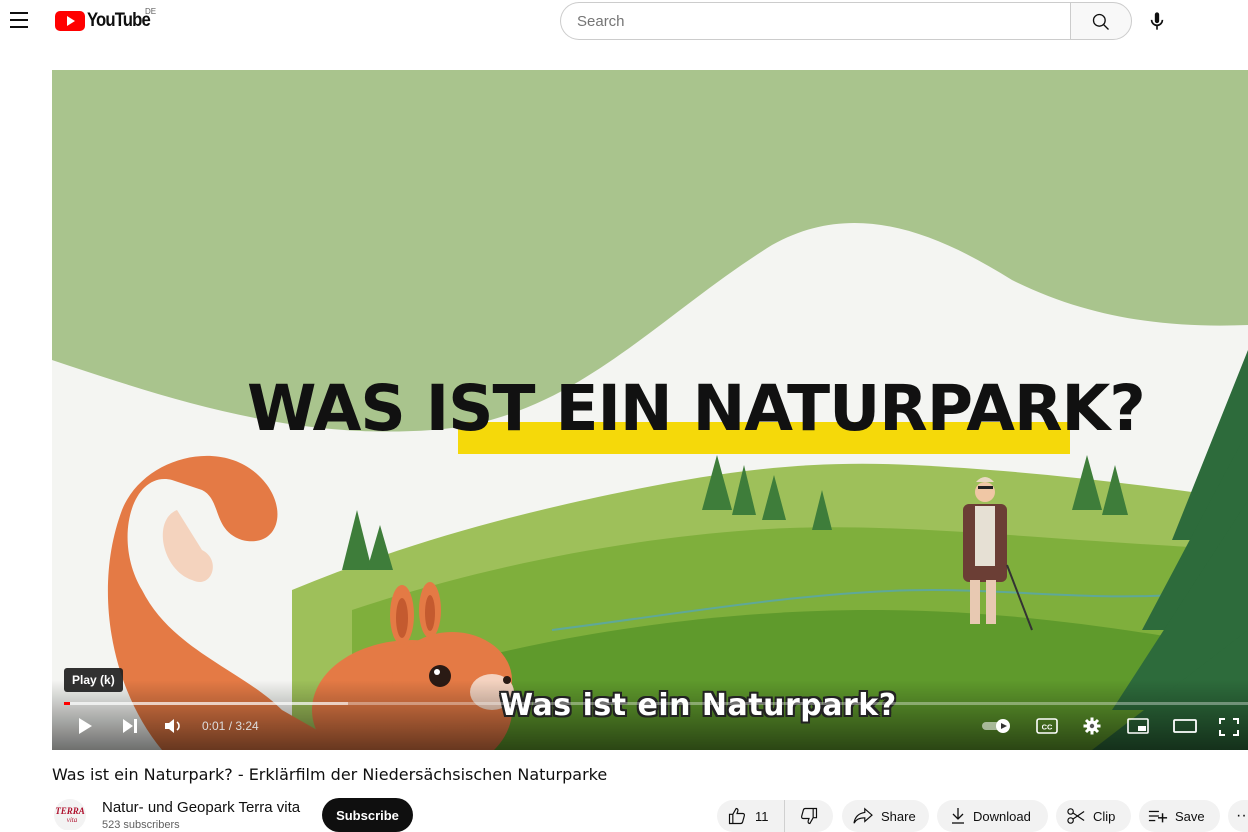 Image resolution: width=1248 pixels, height=832 pixels. I want to click on clip-button: Clip, so click(1093, 816).